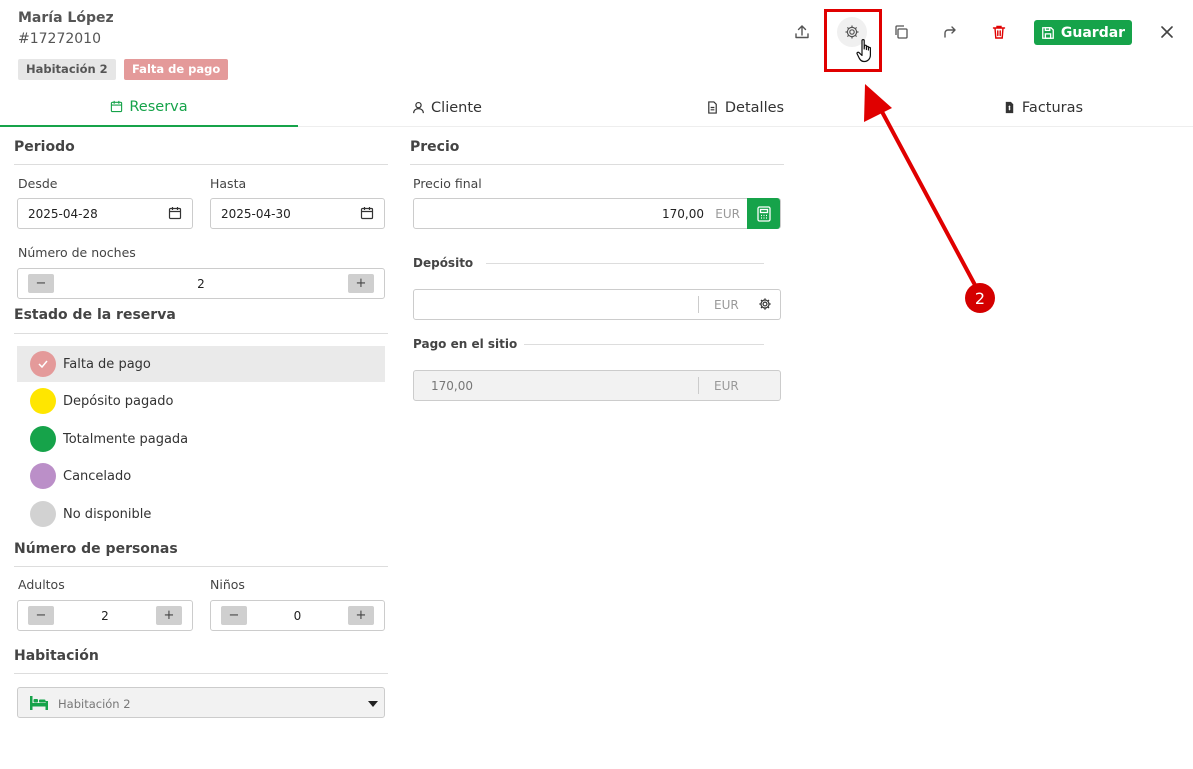 This screenshot has width=1193, height=769. What do you see at coordinates (39, 703) in the screenshot?
I see `bed-icon` at bounding box center [39, 703].